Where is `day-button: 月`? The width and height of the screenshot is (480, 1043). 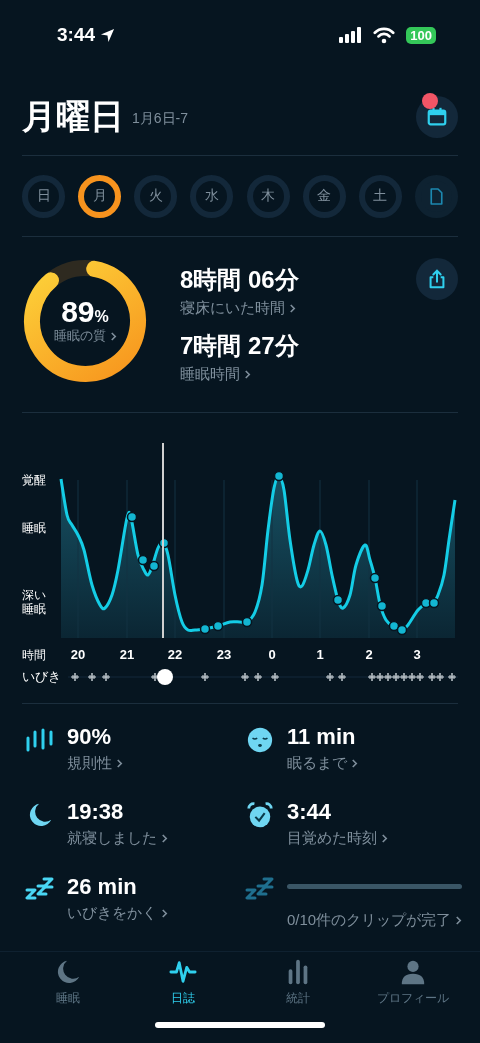 day-button: 月 is located at coordinates (100, 196).